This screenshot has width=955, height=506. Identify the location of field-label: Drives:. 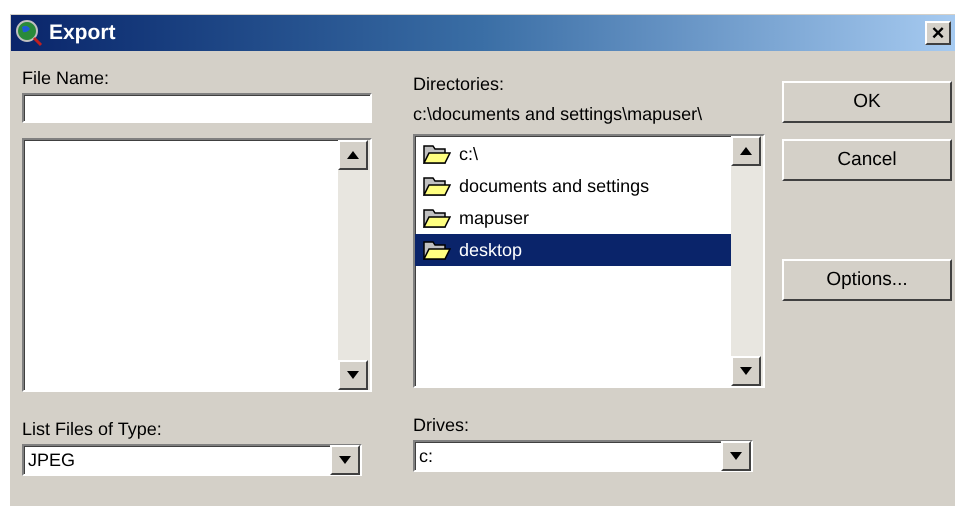
(441, 425).